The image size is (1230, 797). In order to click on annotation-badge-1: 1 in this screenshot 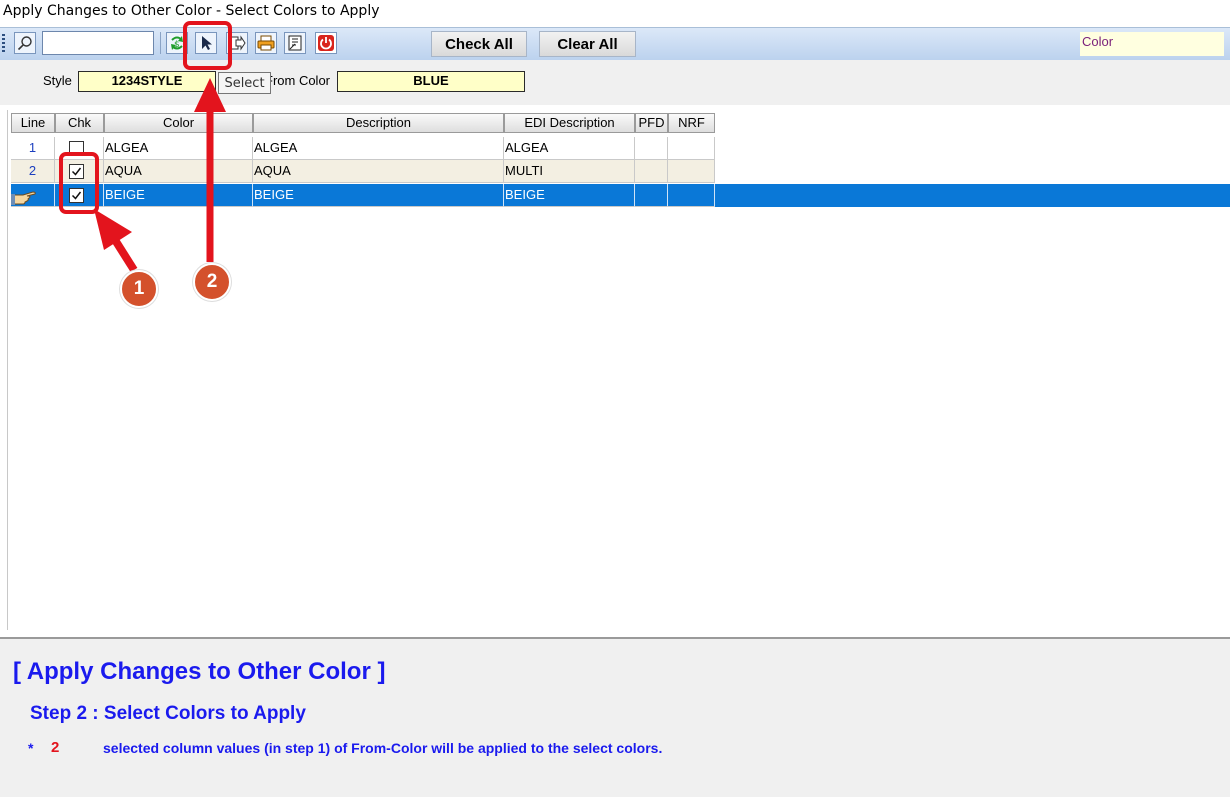, I will do `click(139, 289)`.